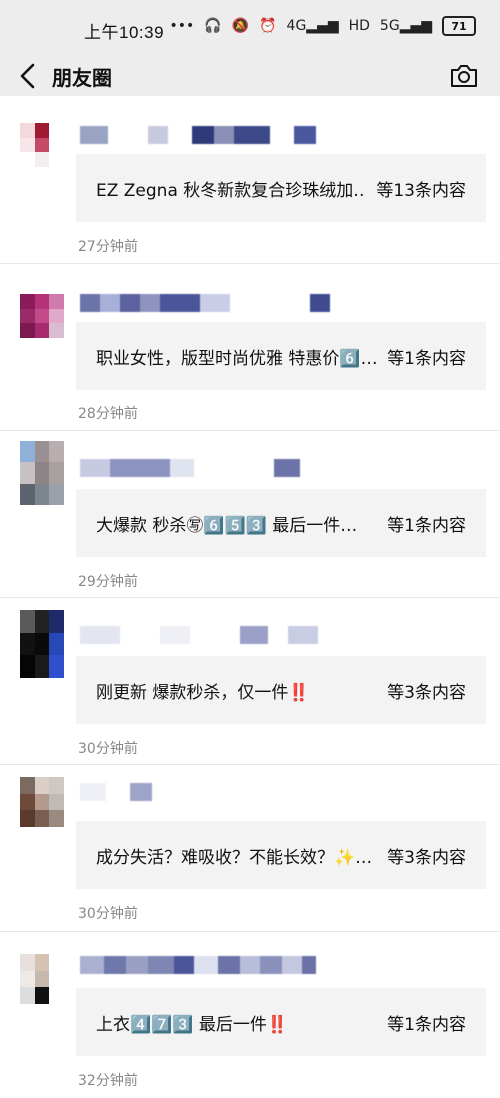  Describe the element at coordinates (405, 26) in the screenshot. I see `5g-signal-icon: 5G▂▄▆` at that location.